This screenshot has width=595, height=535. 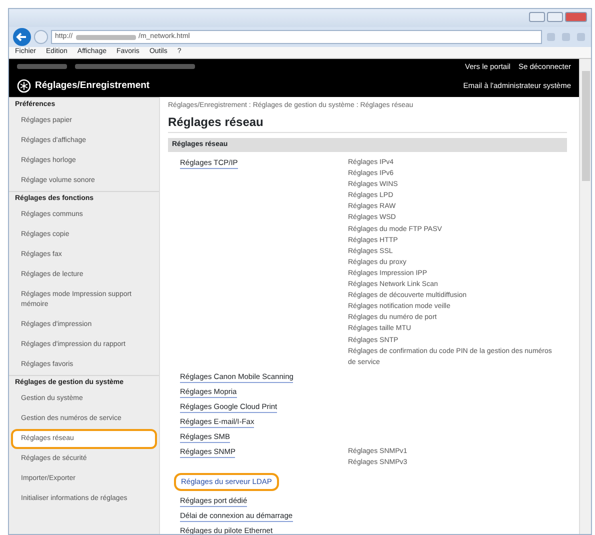 I want to click on back-button, so click(x=22, y=37).